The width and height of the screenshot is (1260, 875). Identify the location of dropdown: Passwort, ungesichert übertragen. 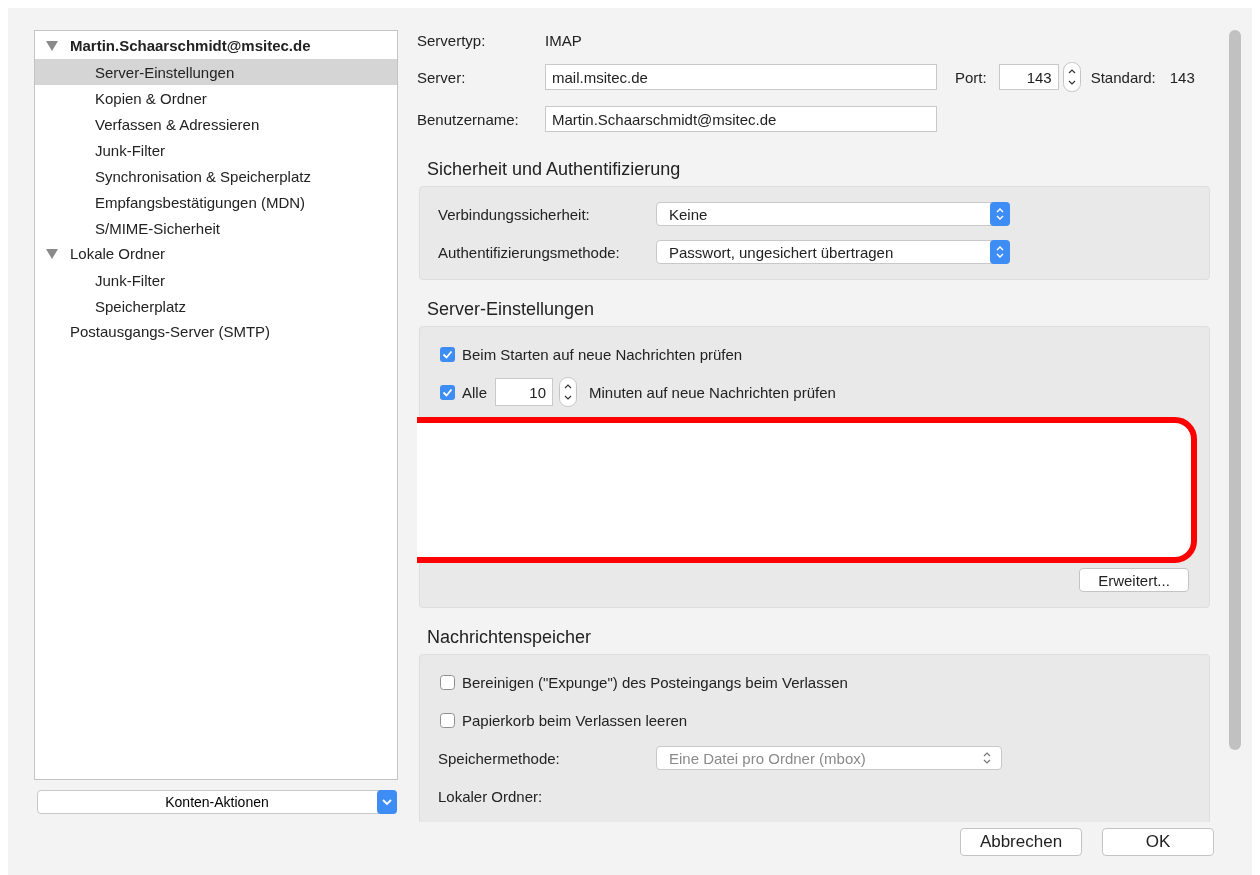
(833, 252).